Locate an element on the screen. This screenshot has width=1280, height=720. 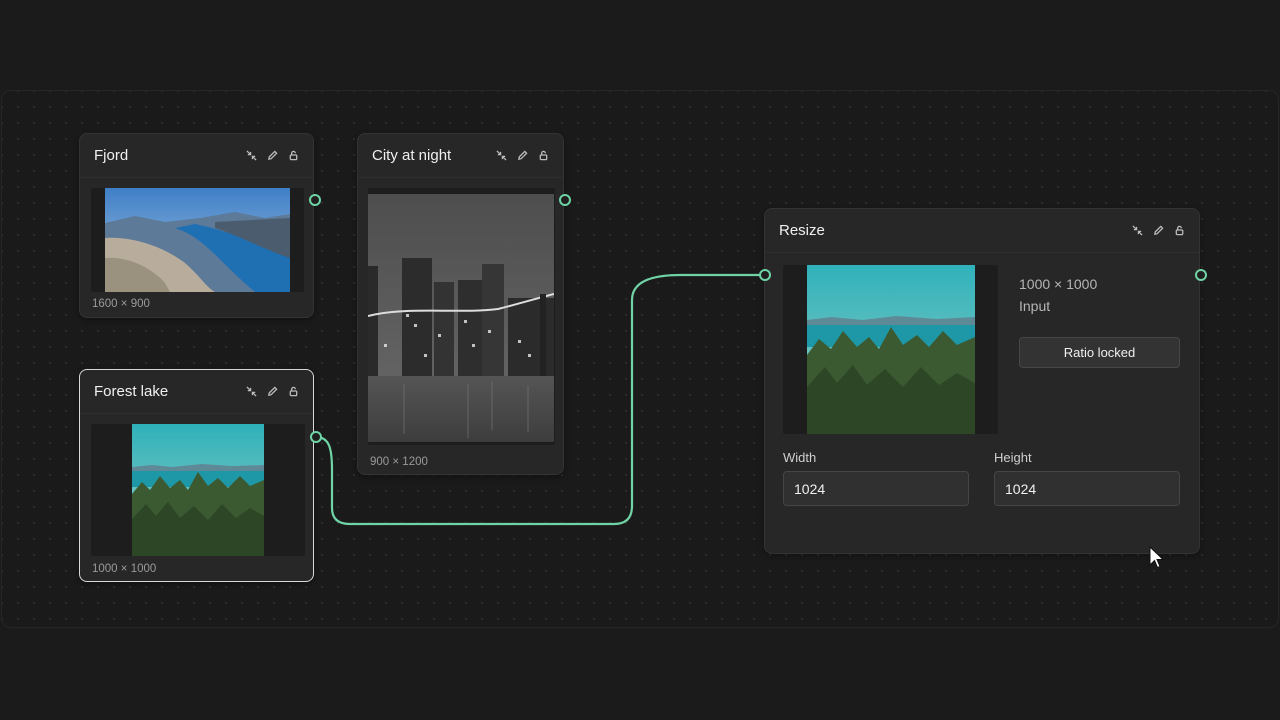
node-header: City at night is located at coordinates (460, 156).